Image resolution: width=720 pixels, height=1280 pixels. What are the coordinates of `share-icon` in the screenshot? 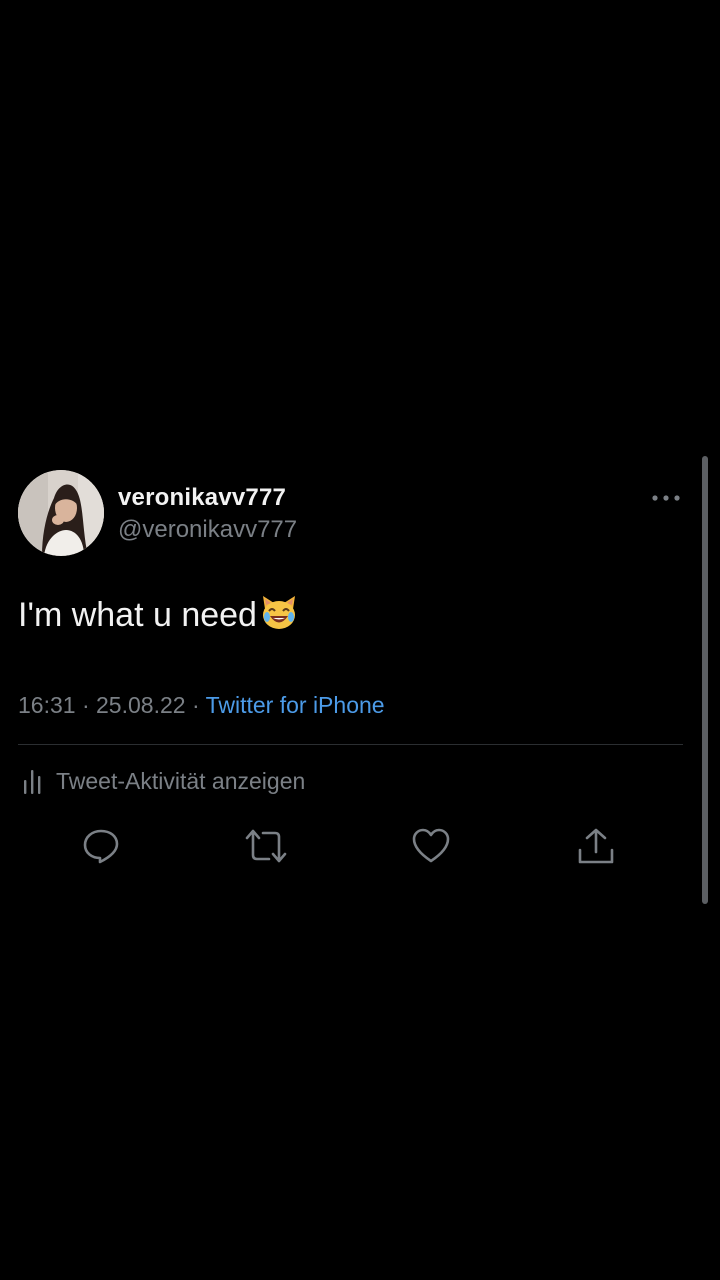 It's located at (596, 848).